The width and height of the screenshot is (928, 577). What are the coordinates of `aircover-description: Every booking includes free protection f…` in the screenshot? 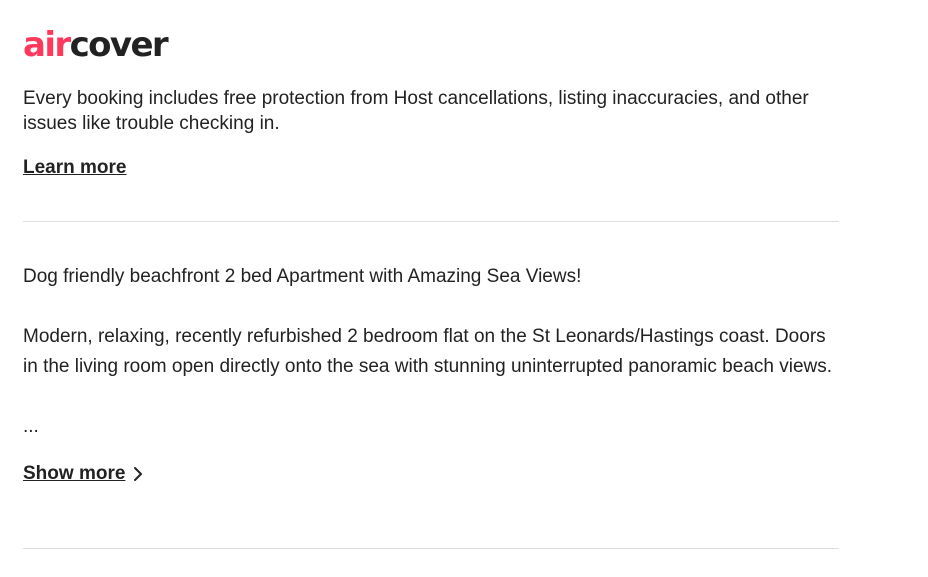 It's located at (416, 111).